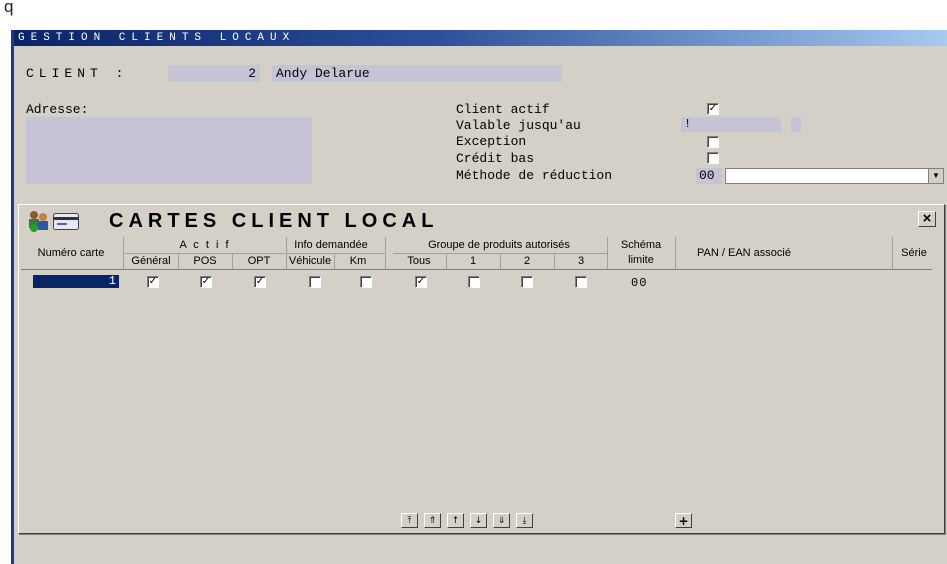 The image size is (947, 564). Describe the element at coordinates (455, 520) in the screenshot. I see `up-icon: ↑` at that location.